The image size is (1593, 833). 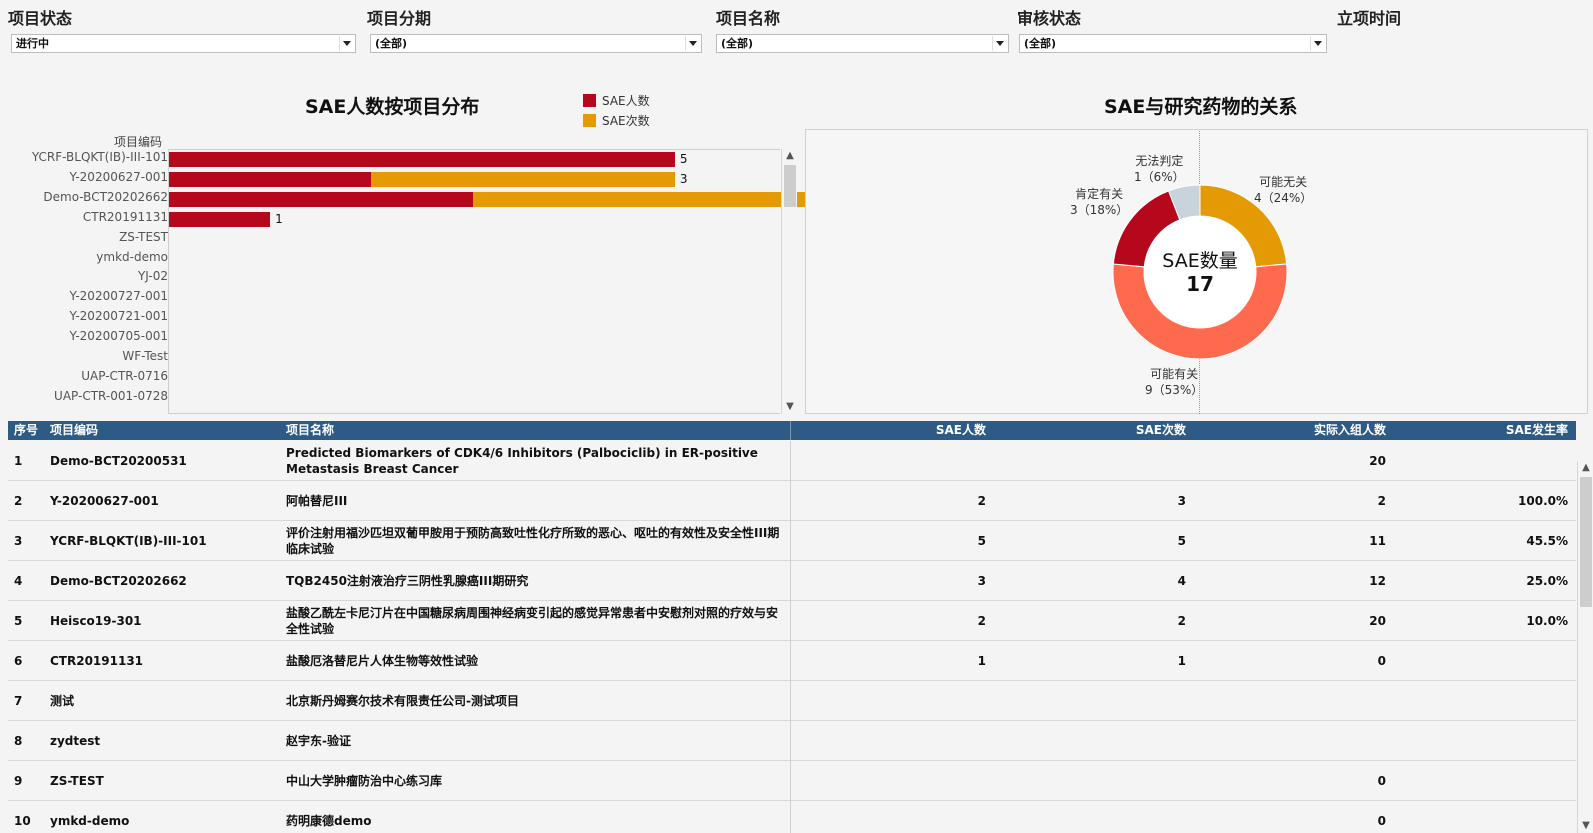 What do you see at coordinates (1283, 190) in the screenshot?
I see `donut-label-possibly-unrelated: 可能无关 4（24%）` at bounding box center [1283, 190].